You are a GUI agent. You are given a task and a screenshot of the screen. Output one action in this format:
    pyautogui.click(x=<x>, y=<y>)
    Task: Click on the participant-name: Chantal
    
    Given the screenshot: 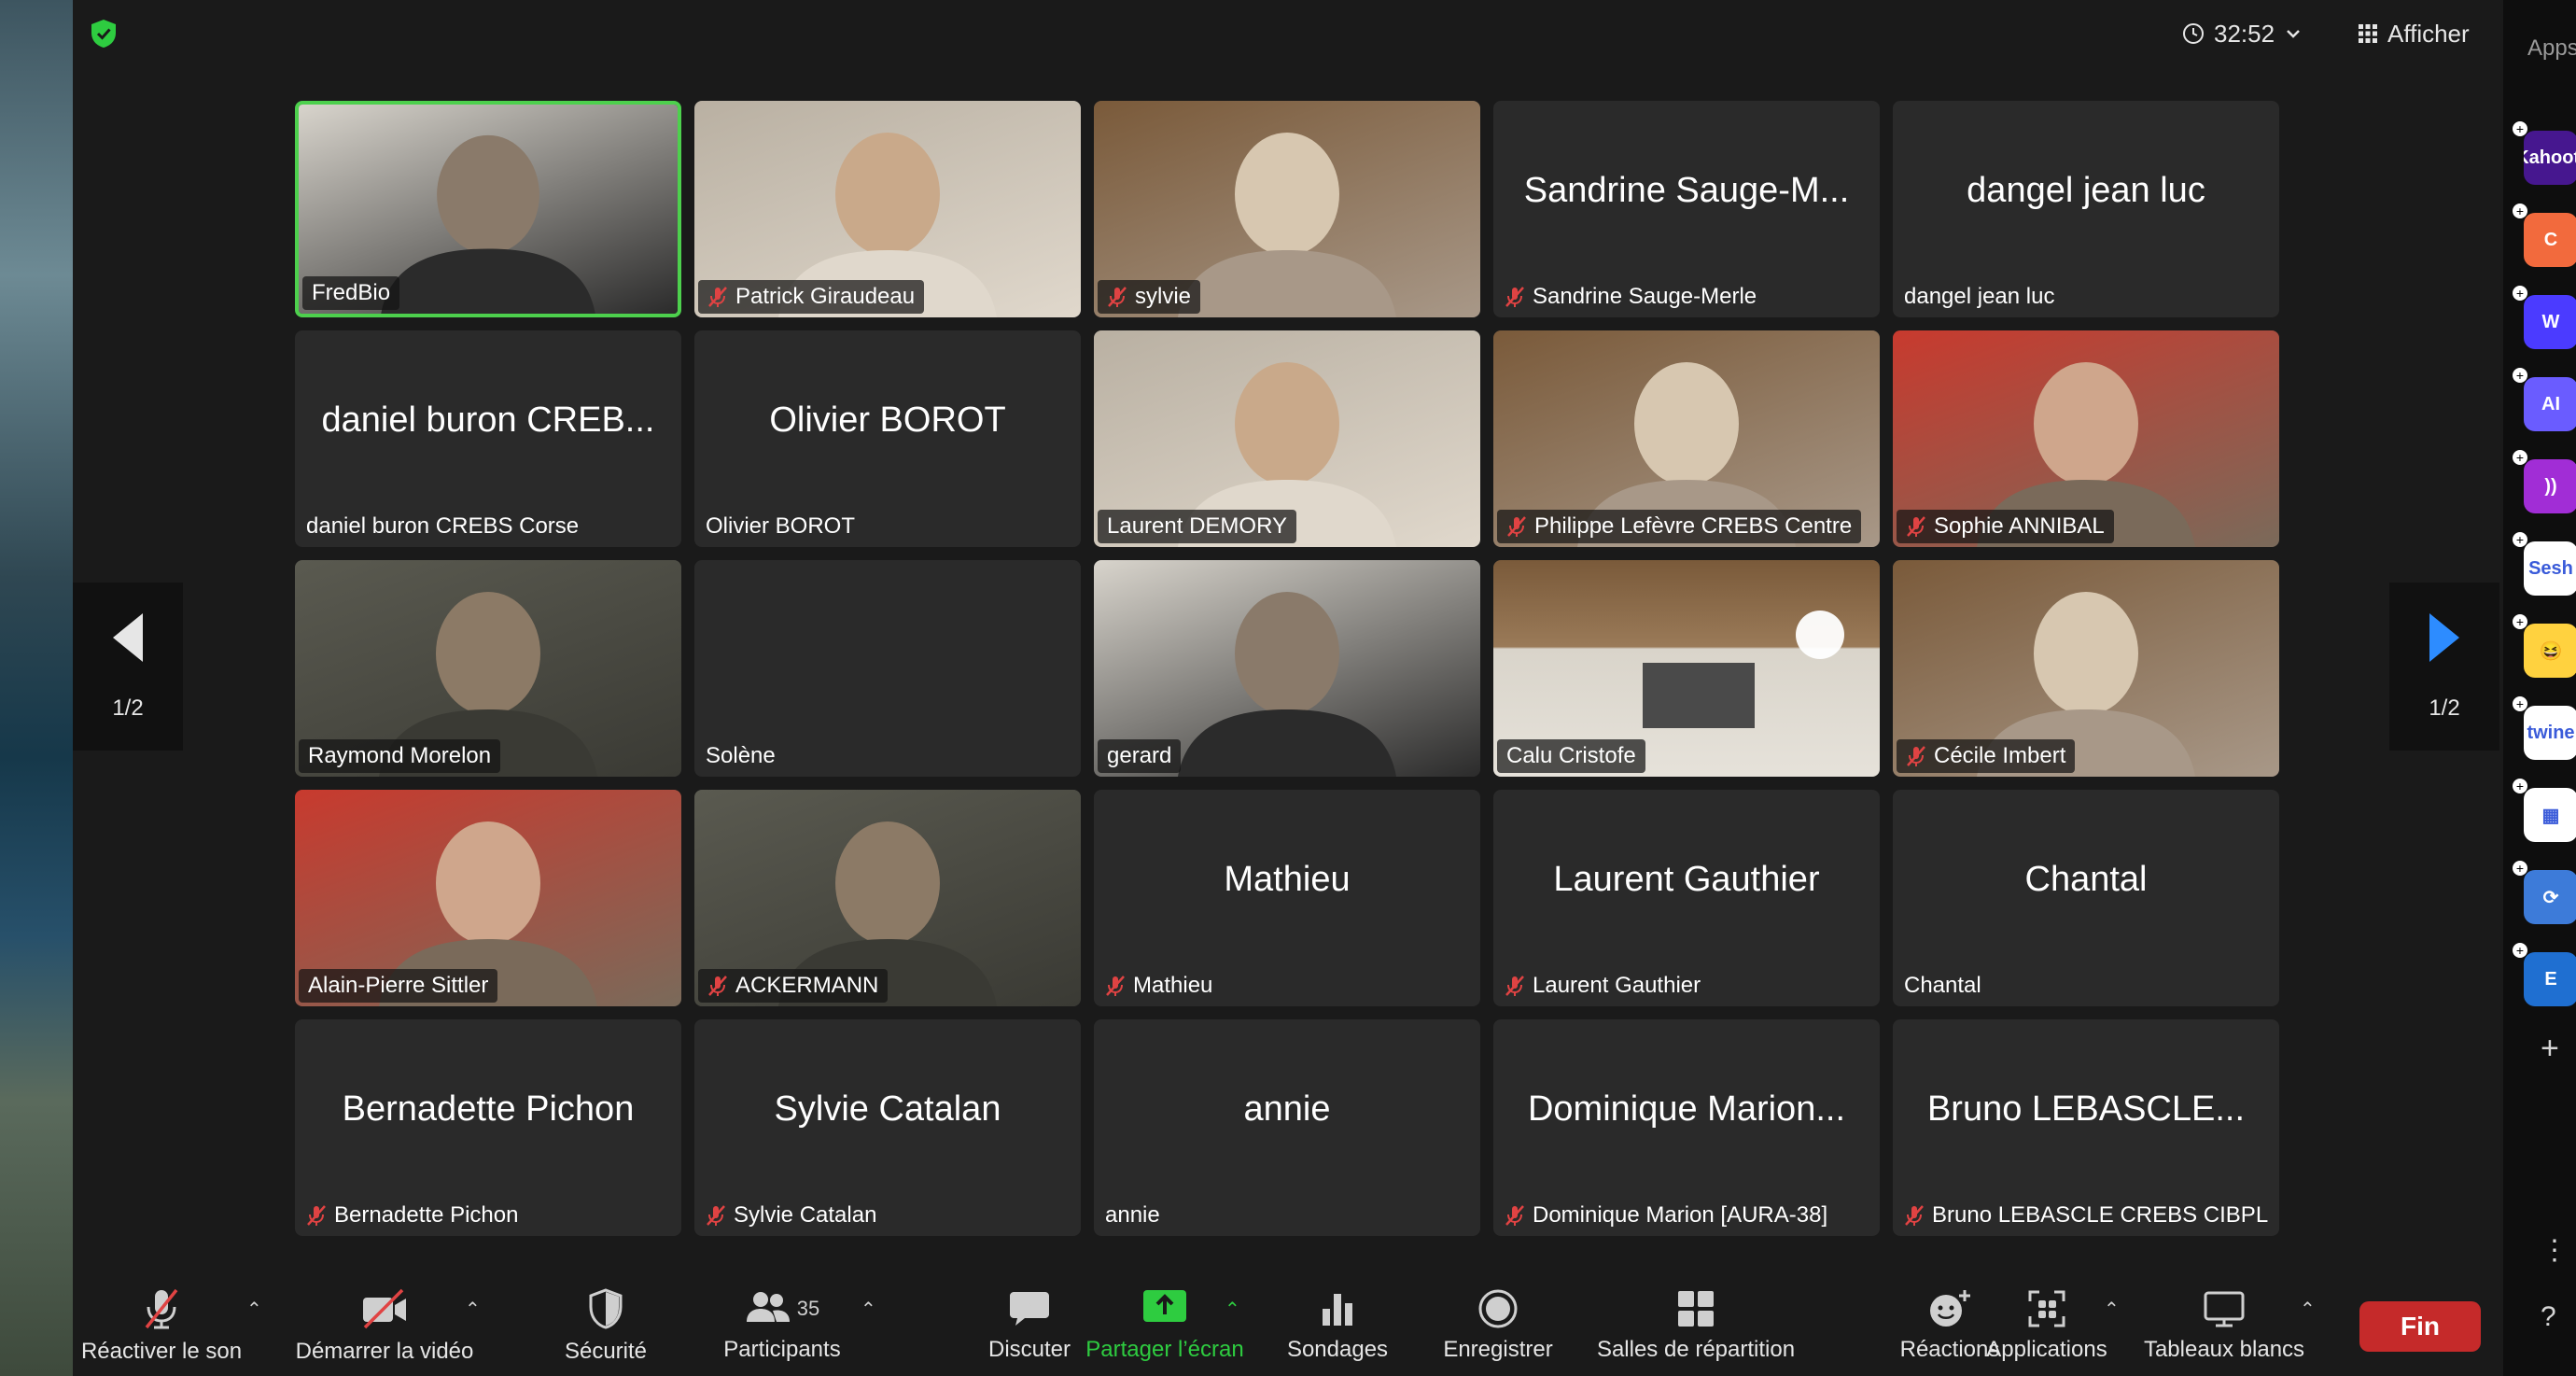 What is the action you would take?
    pyautogui.click(x=1942, y=985)
    